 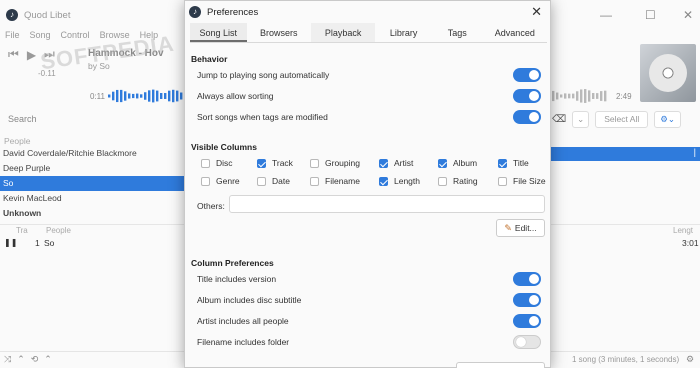 What do you see at coordinates (527, 342) in the screenshot?
I see `filename-folder-toggle` at bounding box center [527, 342].